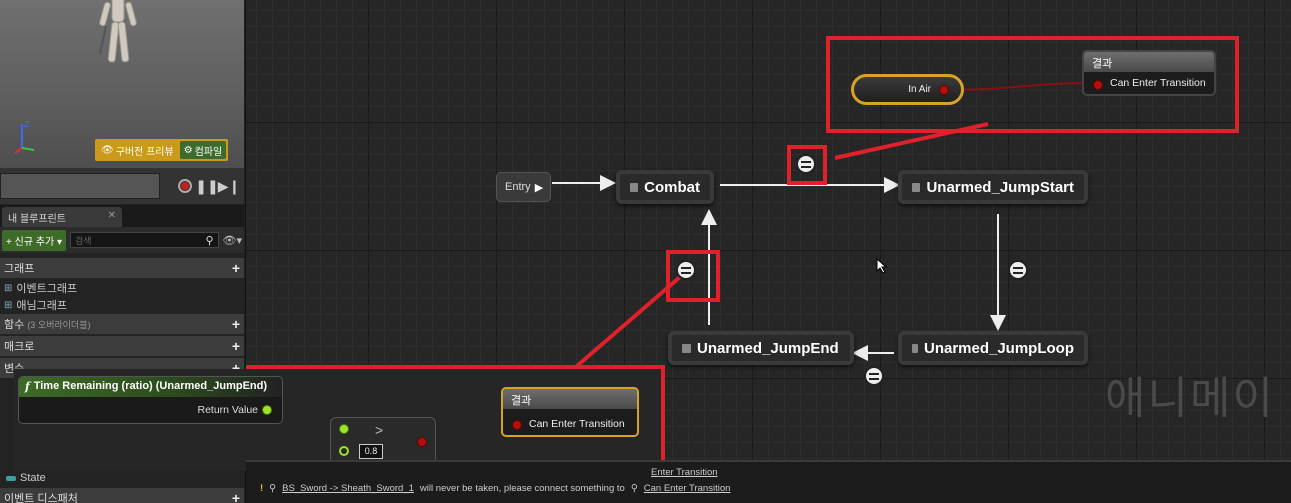 Image resolution: width=1291 pixels, height=503 pixels. What do you see at coordinates (233, 240) in the screenshot?
I see `view-options-icon: 👁▾` at bounding box center [233, 240].